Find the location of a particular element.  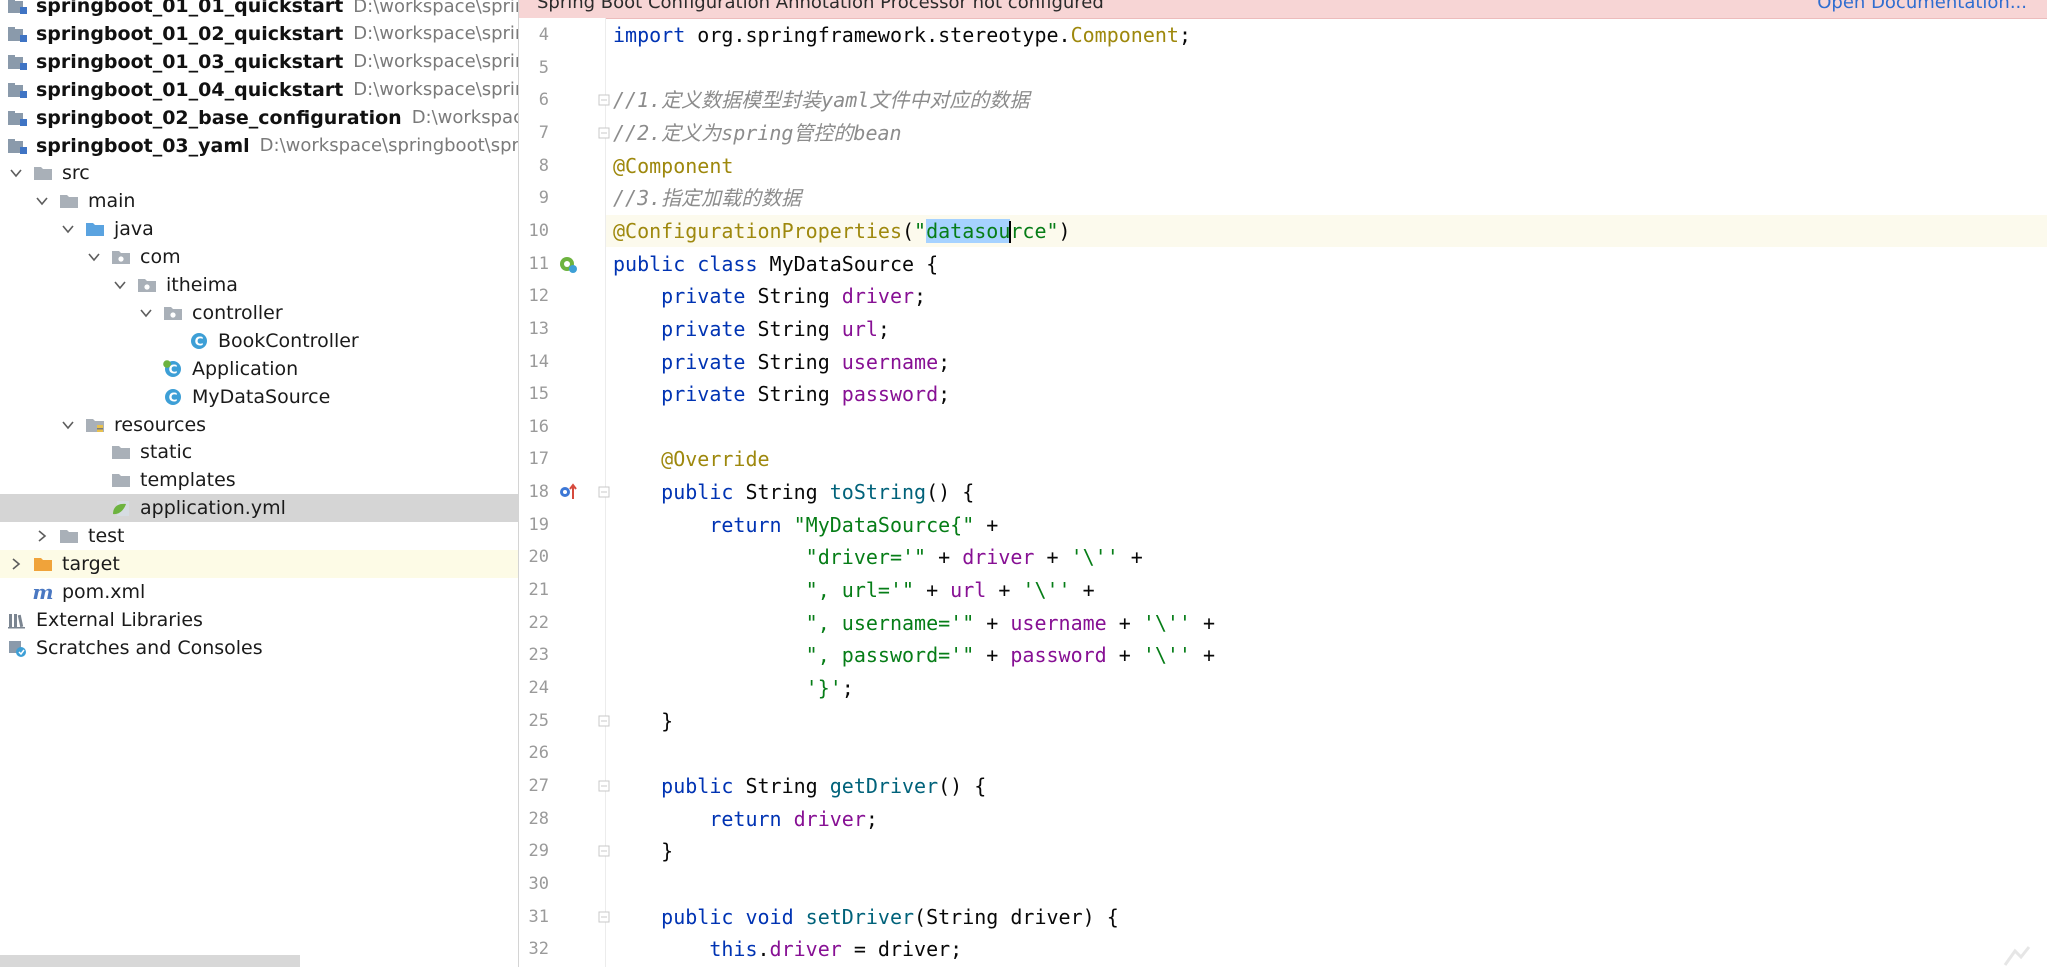

module-path: D:\workspace\springboot is located at coordinates (435, 34).